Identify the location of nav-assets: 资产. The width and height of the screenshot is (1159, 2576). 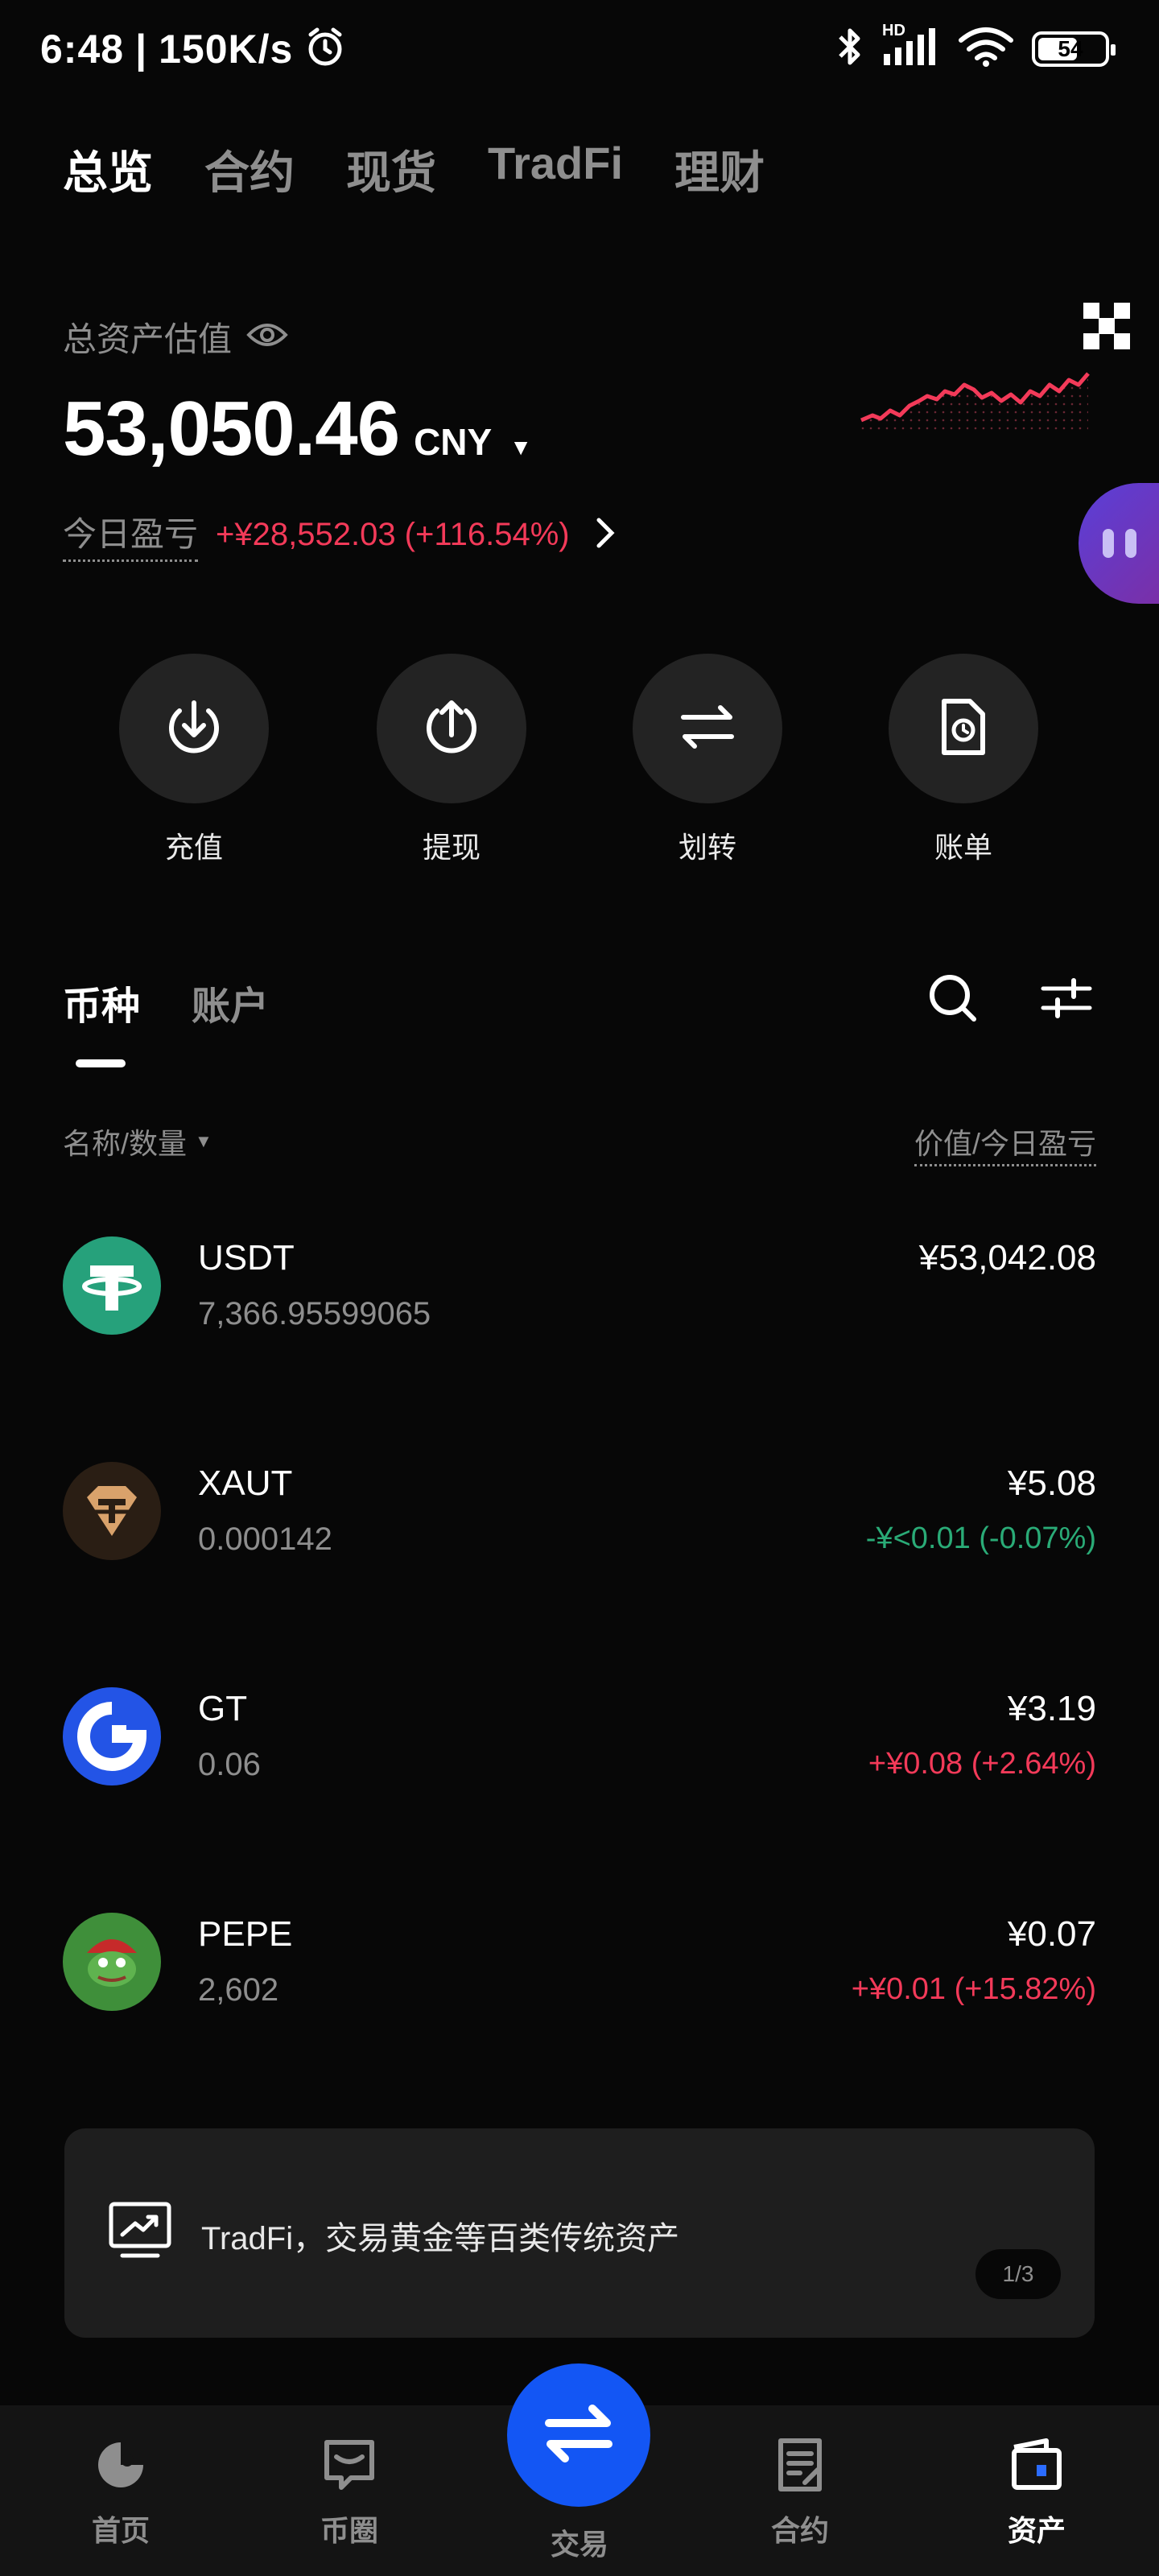
(1036, 2492).